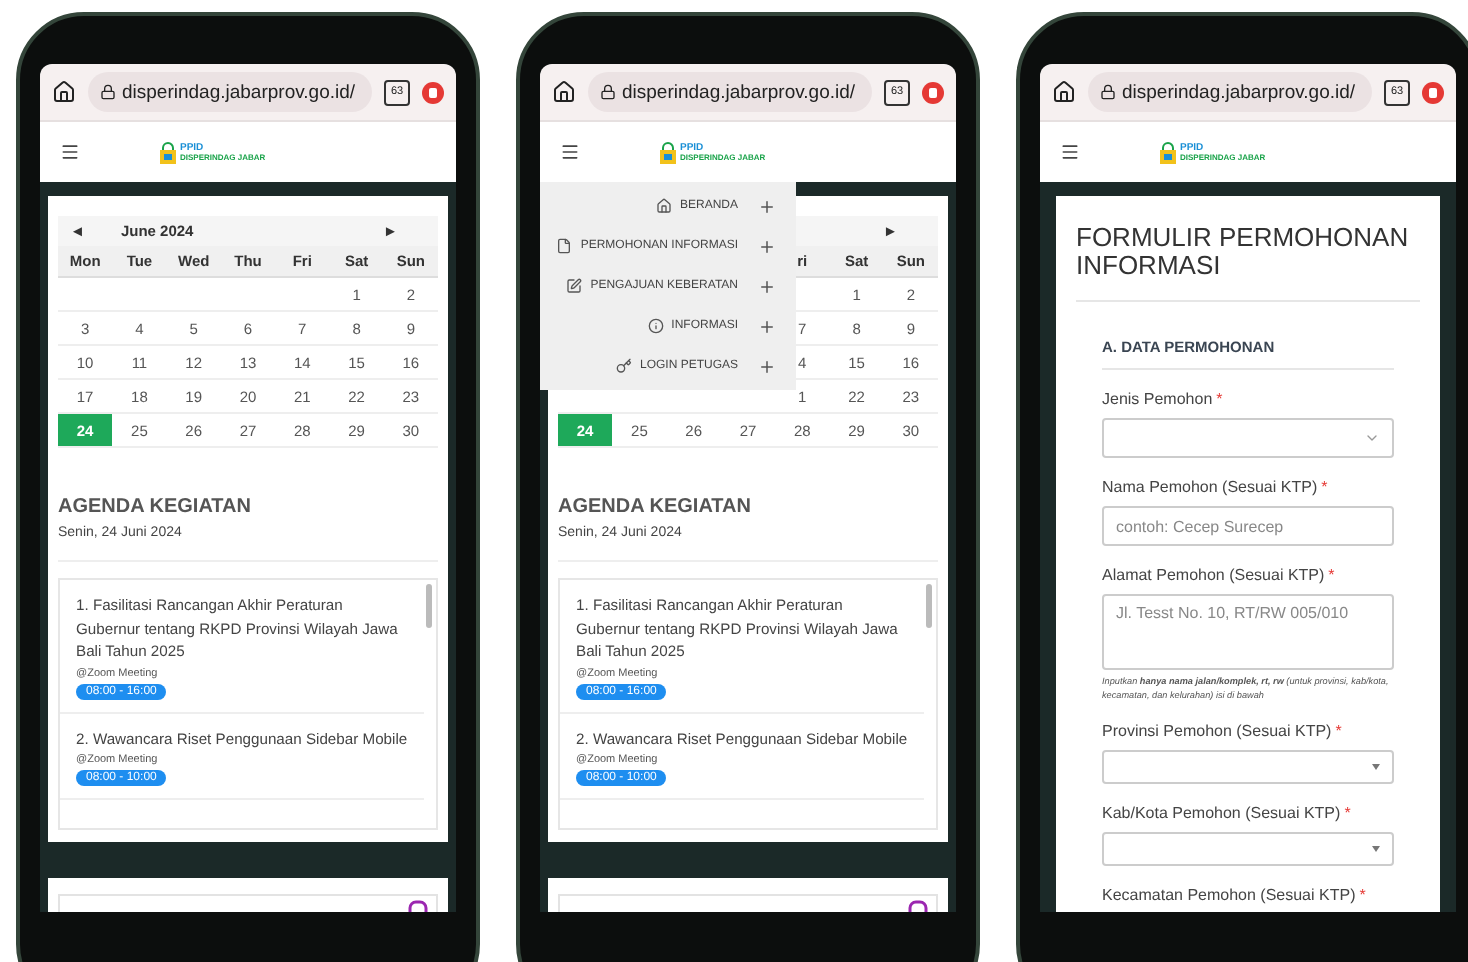 This screenshot has height=962, width=1468. Describe the element at coordinates (1216, 487) in the screenshot. I see `field-label: Nama Pemohon (Sesuai KTP) *` at that location.